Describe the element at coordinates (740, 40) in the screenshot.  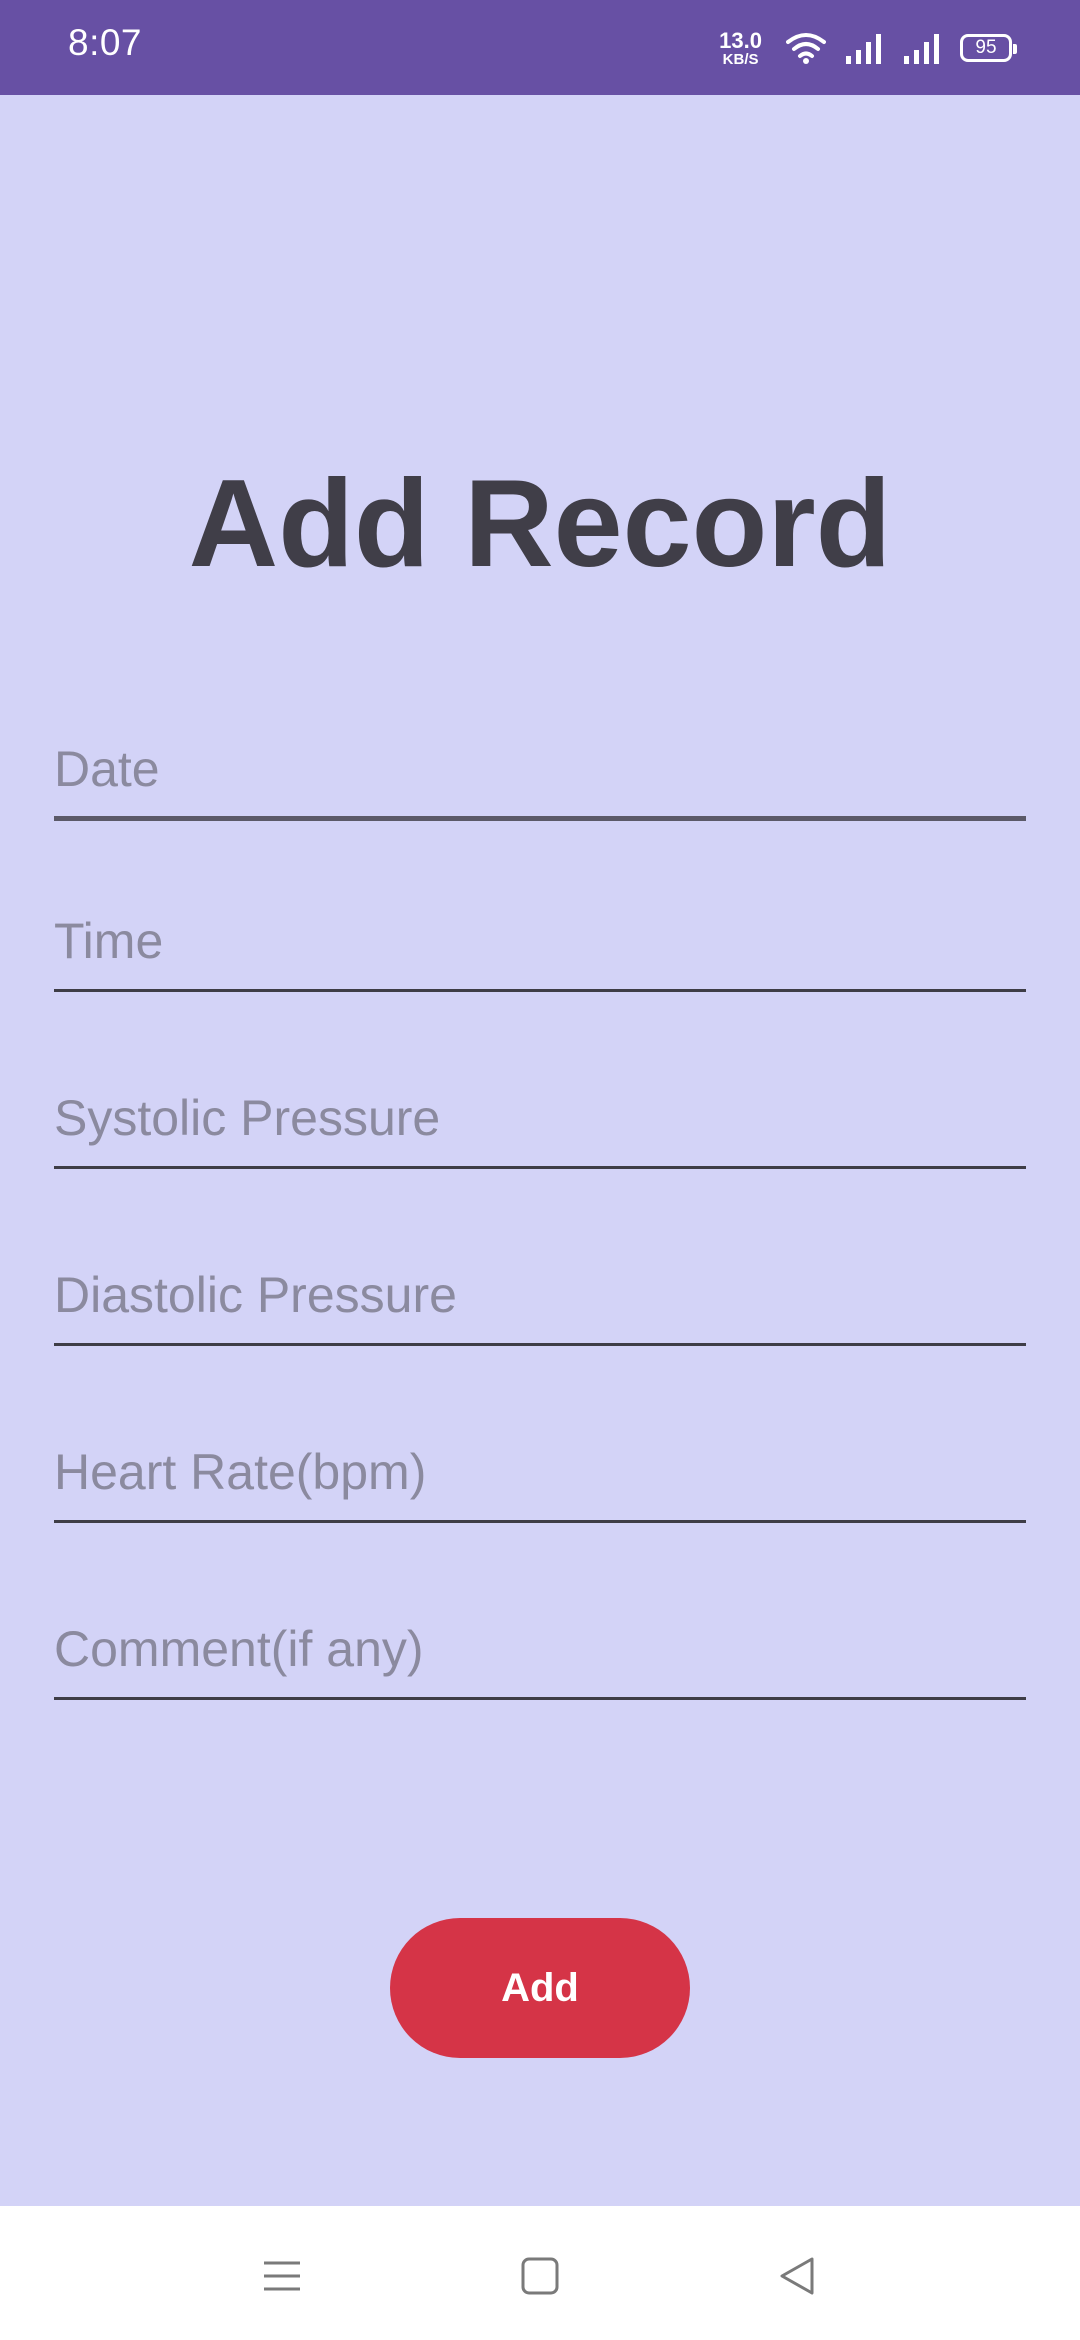
I see `network-speed-value: 13.0` at that location.